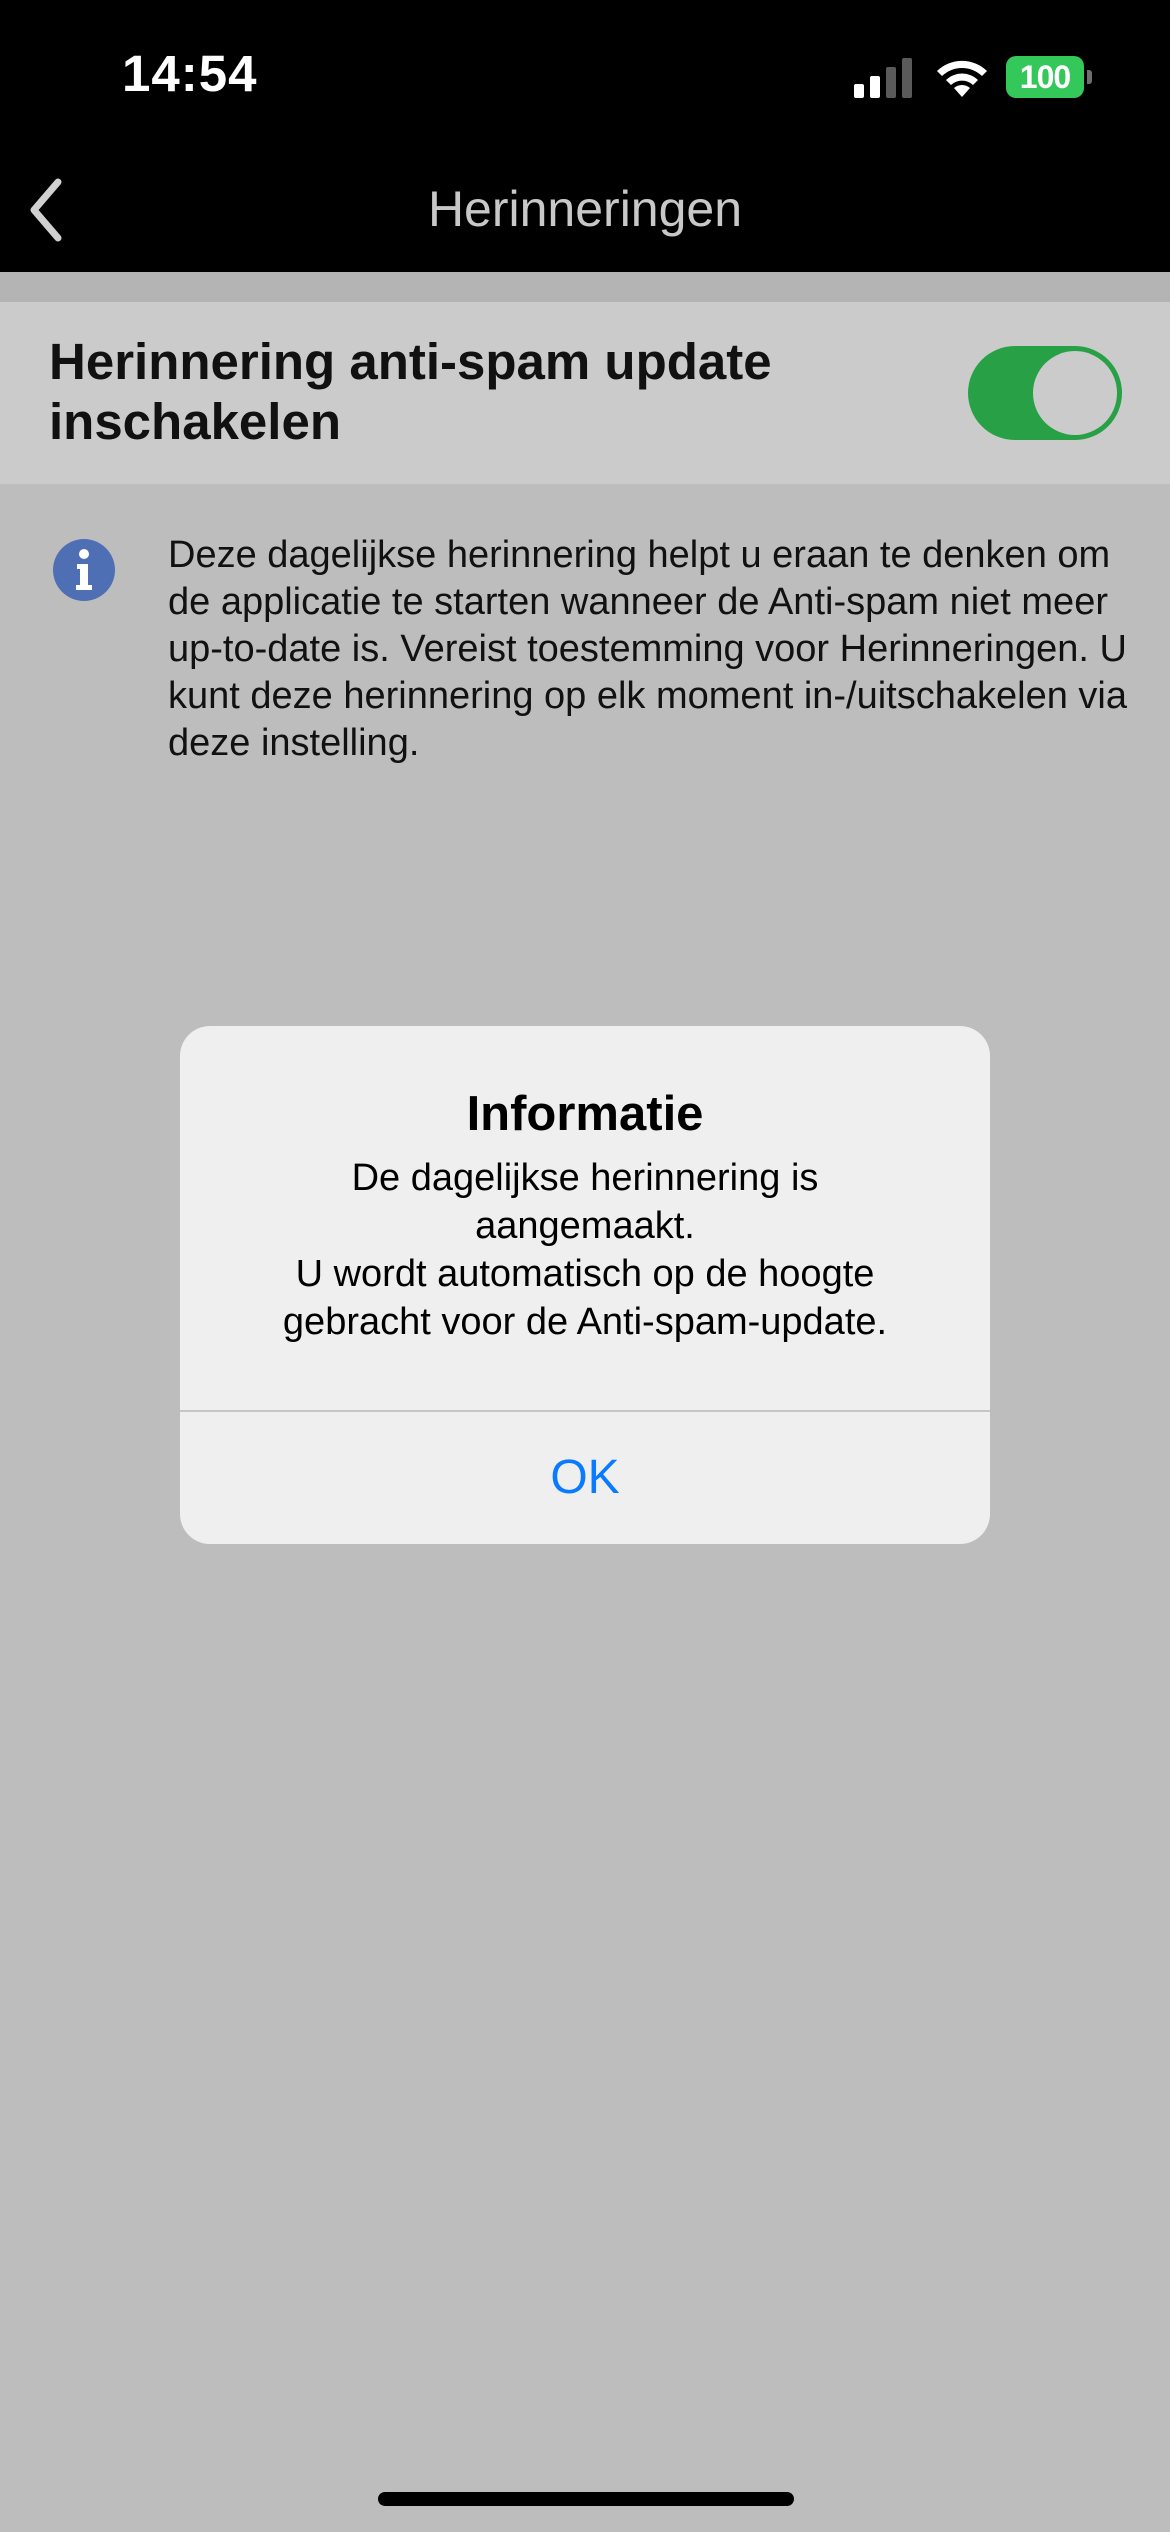 Image resolution: width=1170 pixels, height=2532 pixels. Describe the element at coordinates (585, 1114) in the screenshot. I see `alert-title: Informatie` at that location.